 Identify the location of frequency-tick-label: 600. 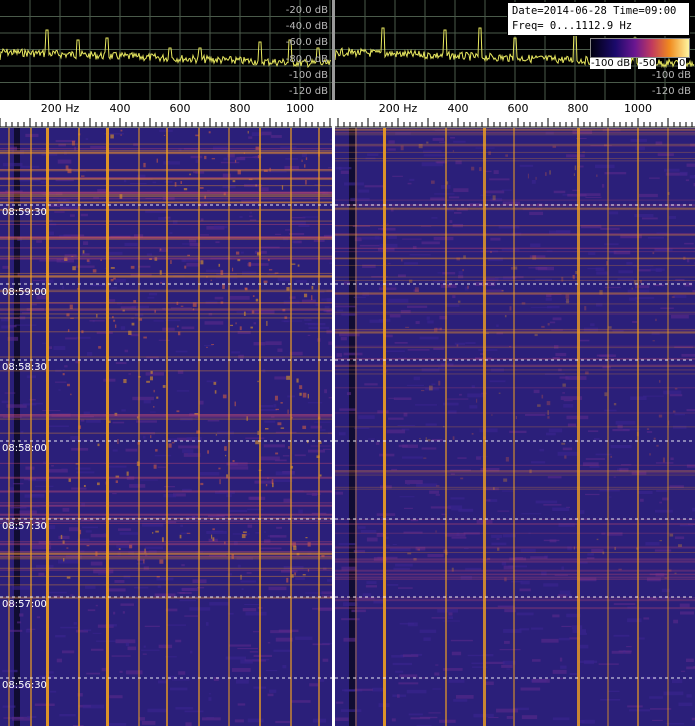
(180, 108).